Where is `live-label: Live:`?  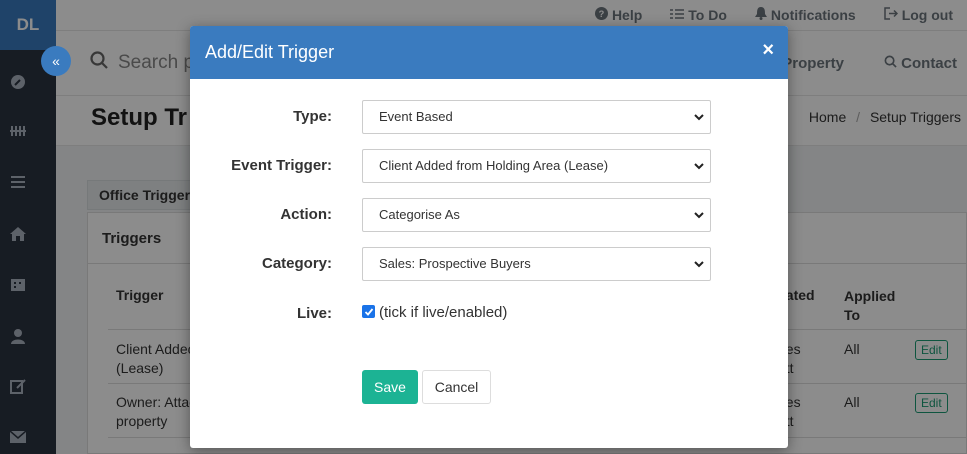
live-label: Live: is located at coordinates (314, 313).